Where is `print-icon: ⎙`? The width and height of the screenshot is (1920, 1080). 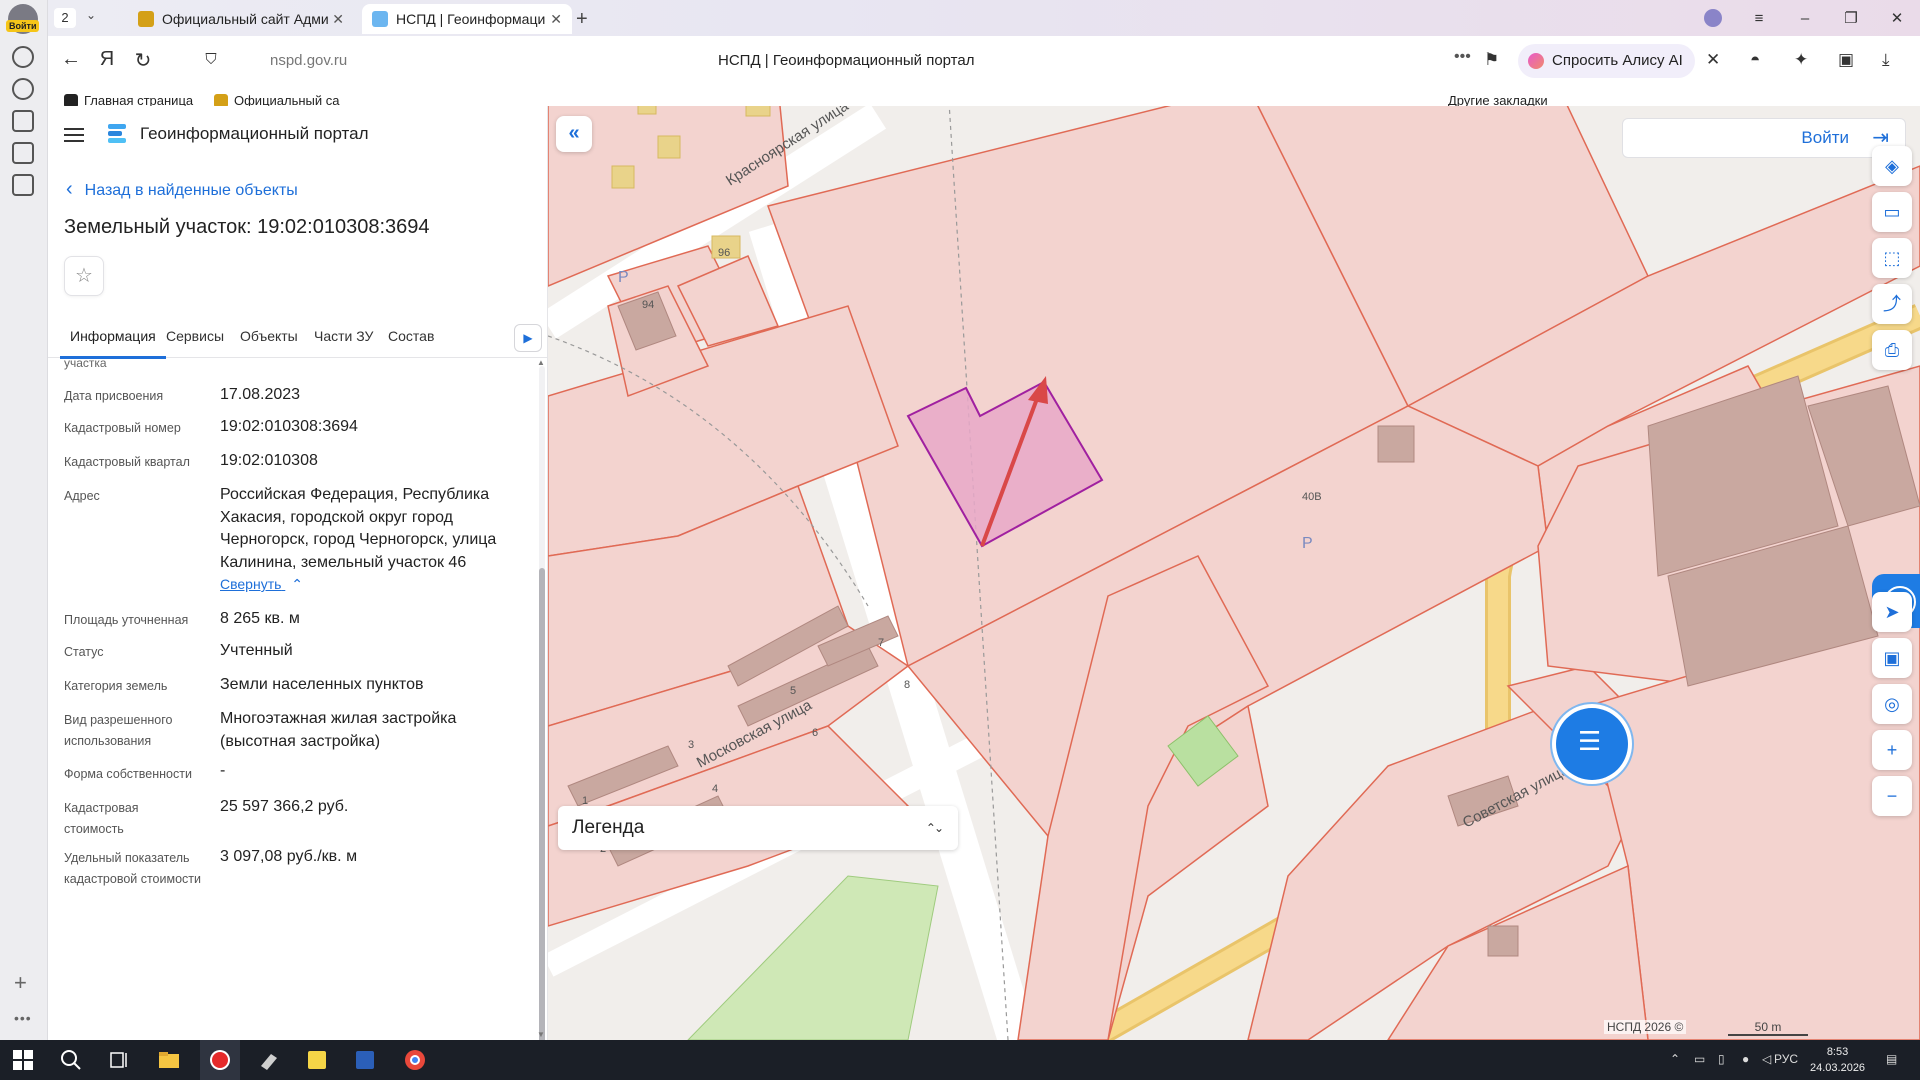
print-icon: ⎙ is located at coordinates (1892, 350).